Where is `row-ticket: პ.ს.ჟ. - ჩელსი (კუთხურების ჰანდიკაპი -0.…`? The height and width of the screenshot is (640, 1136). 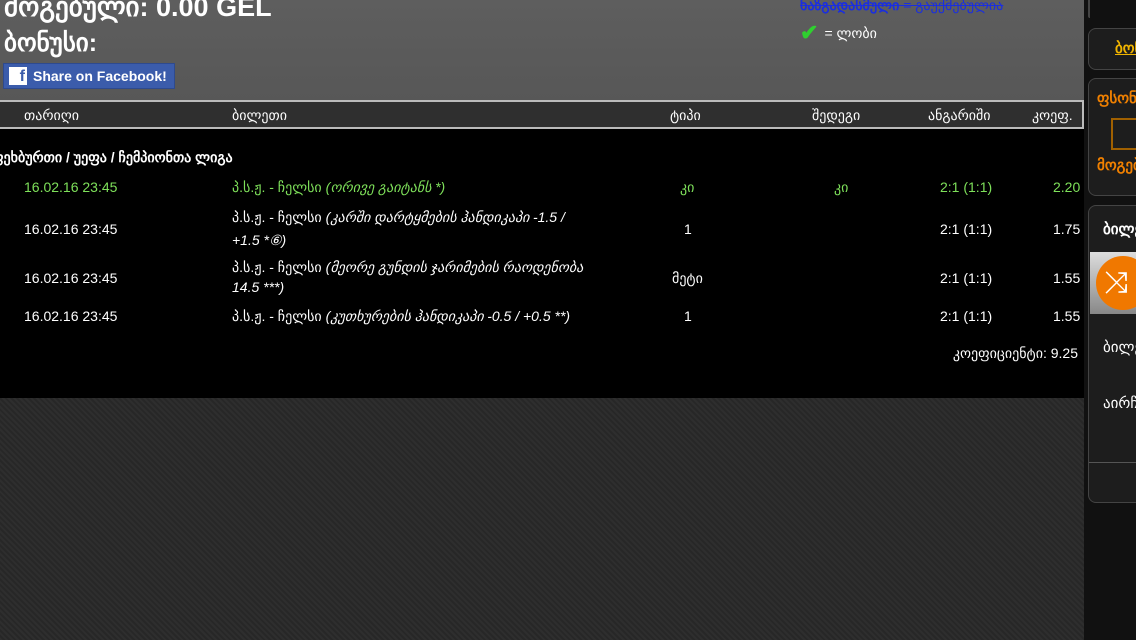
row-ticket: პ.ს.ჟ. - ჩელსი (კუთხურების ჰანდიკაპი -0.… is located at coordinates (401, 316).